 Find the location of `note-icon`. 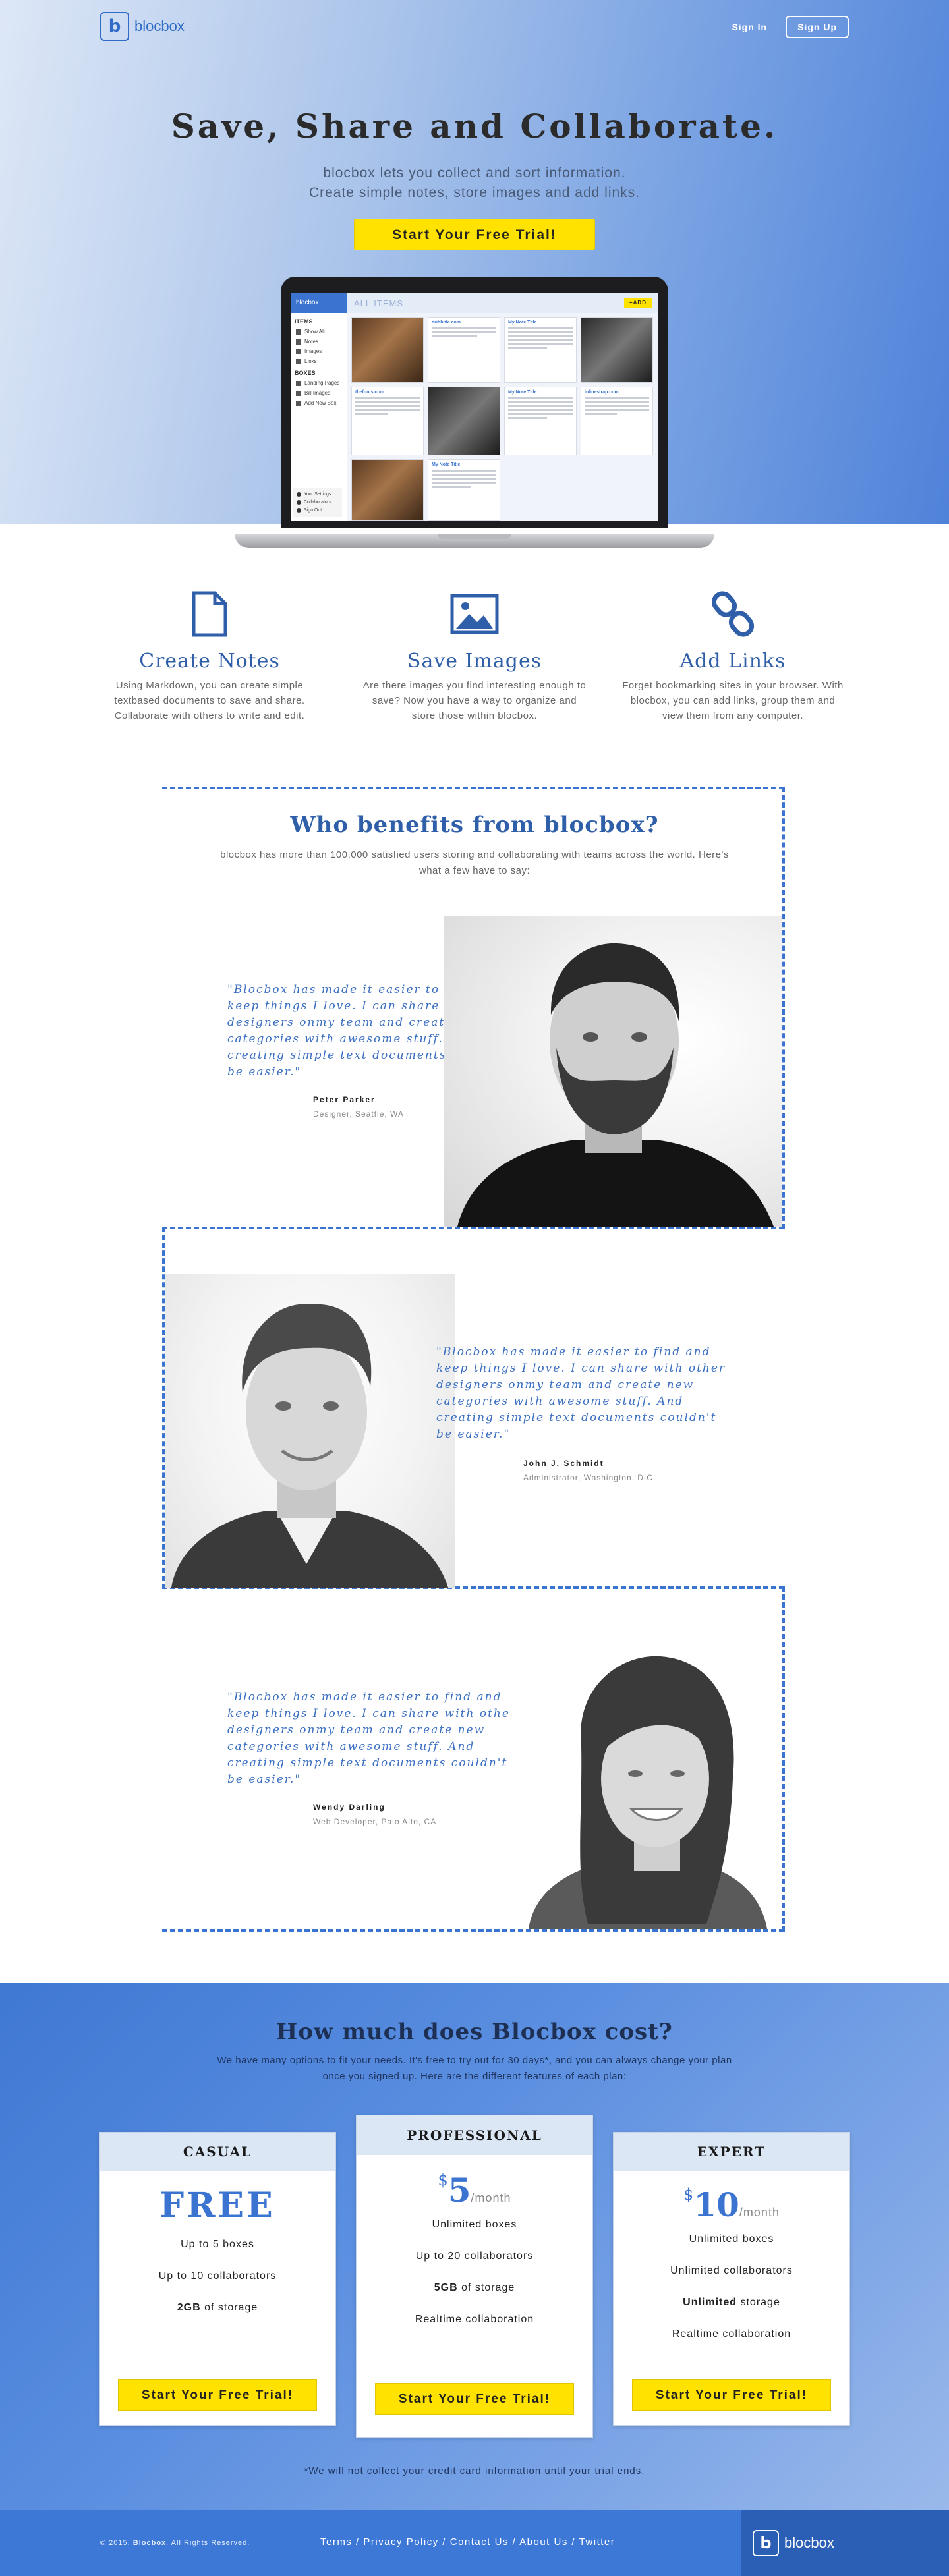

note-icon is located at coordinates (298, 342).